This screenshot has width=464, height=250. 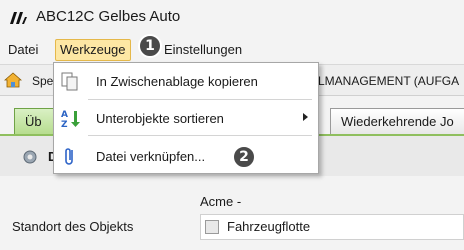 What do you see at coordinates (93, 50) in the screenshot?
I see `menu-werkzeuge: Werkzeuge` at bounding box center [93, 50].